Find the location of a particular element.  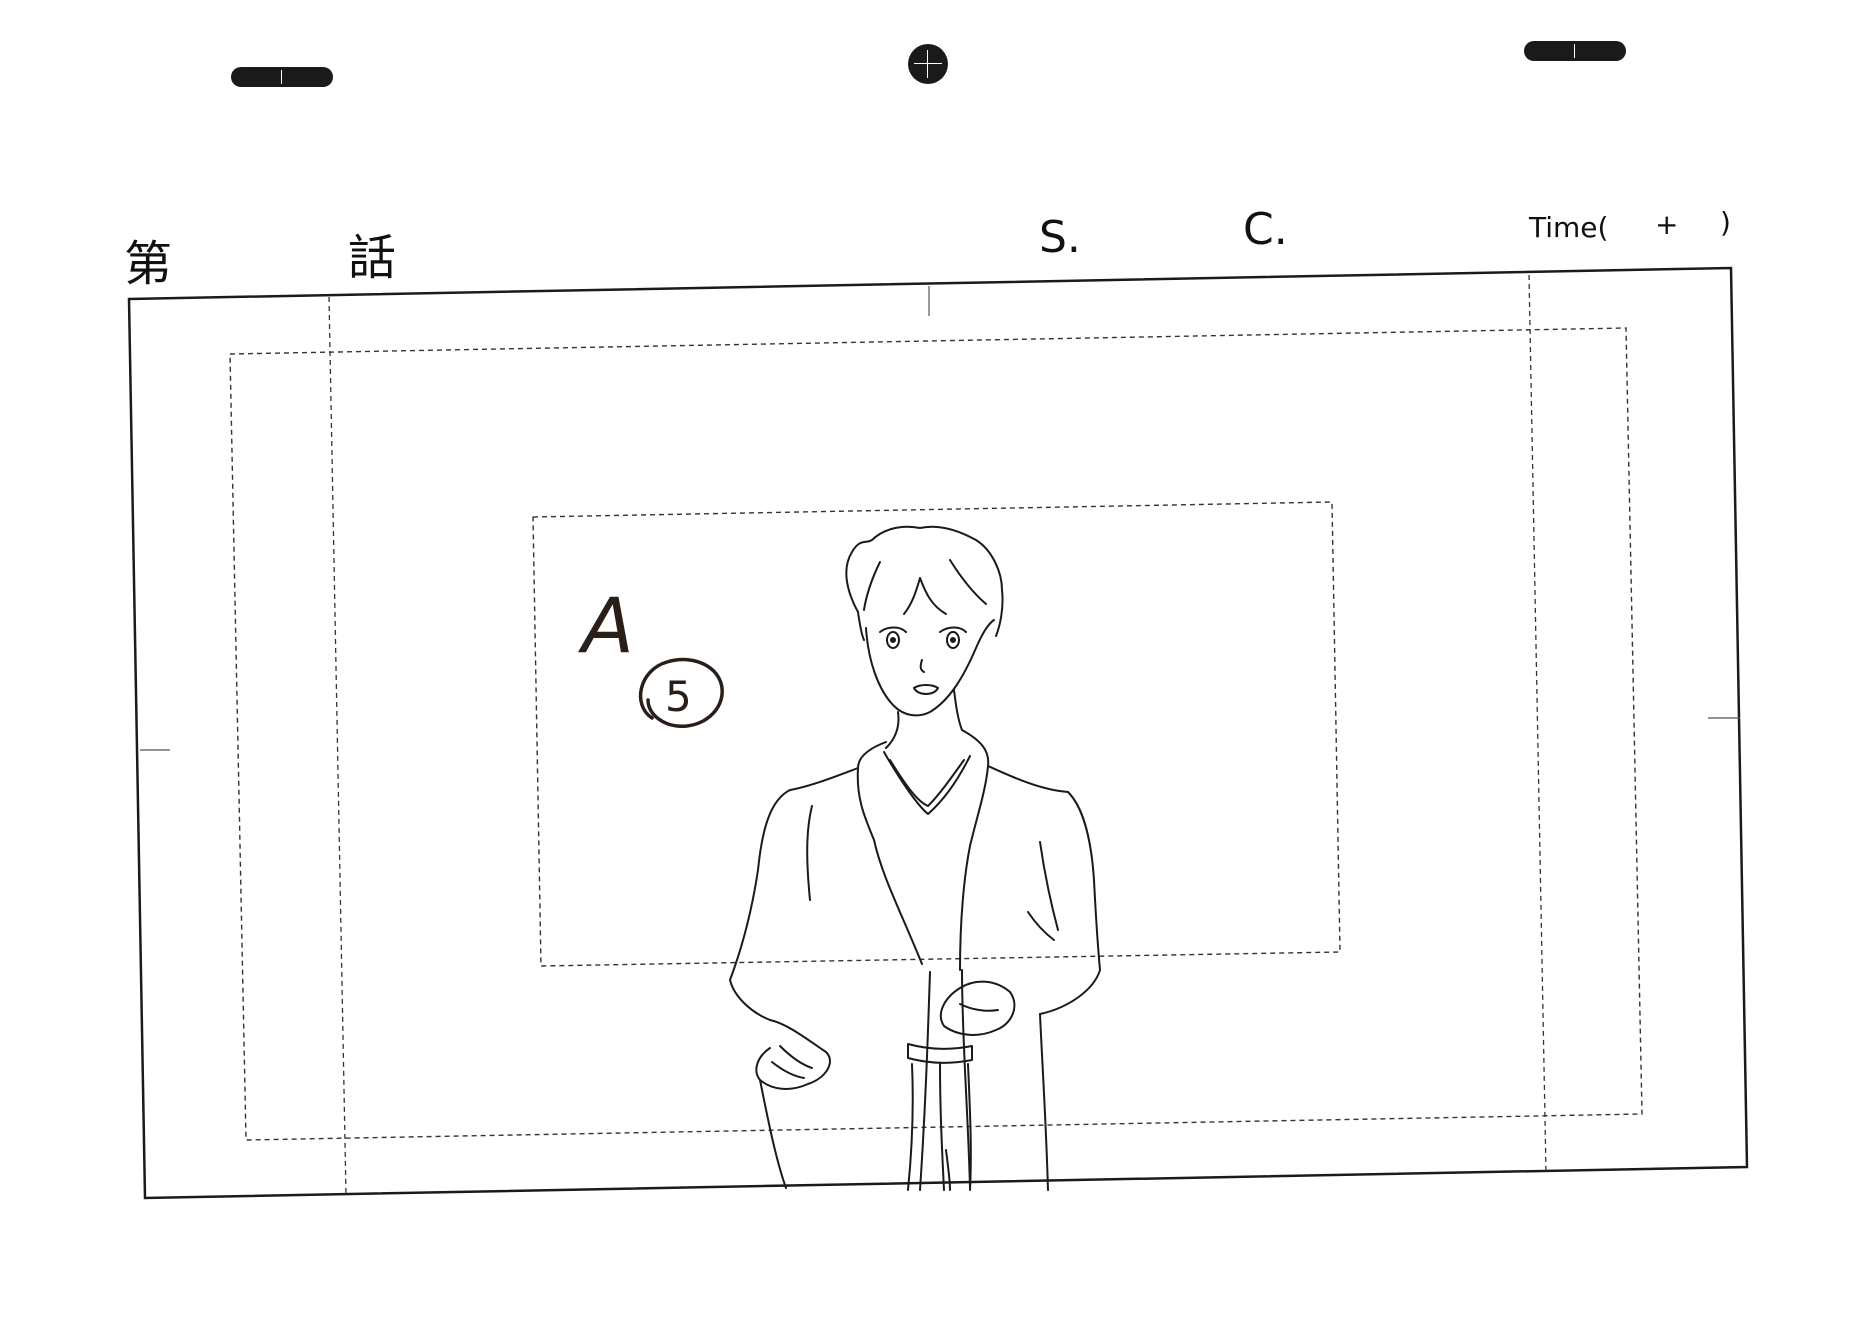

frame-number-annotation: 5 is located at coordinates (678, 696).